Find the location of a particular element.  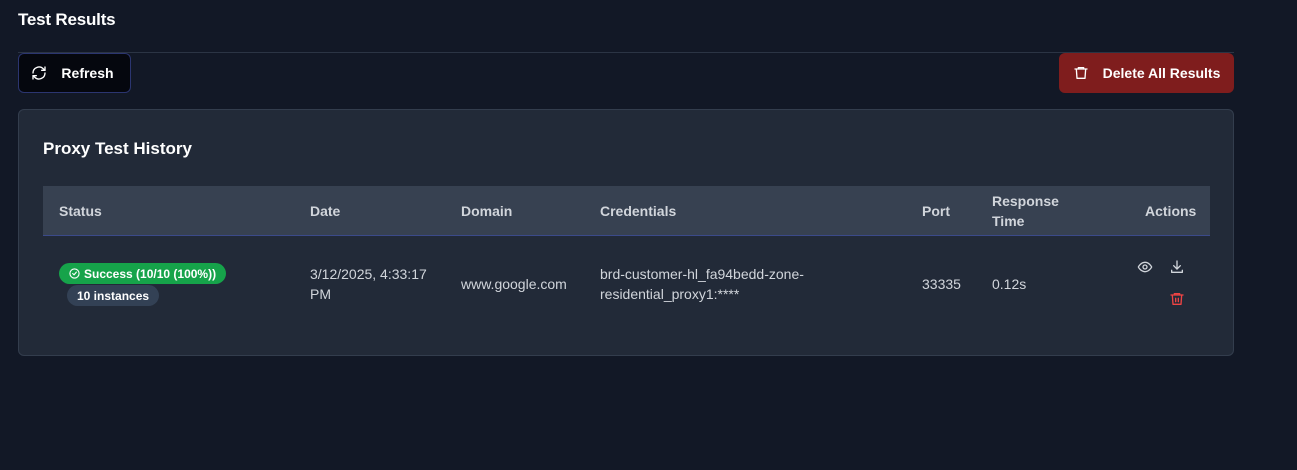

port-cell: 33335 is located at coordinates (941, 284).